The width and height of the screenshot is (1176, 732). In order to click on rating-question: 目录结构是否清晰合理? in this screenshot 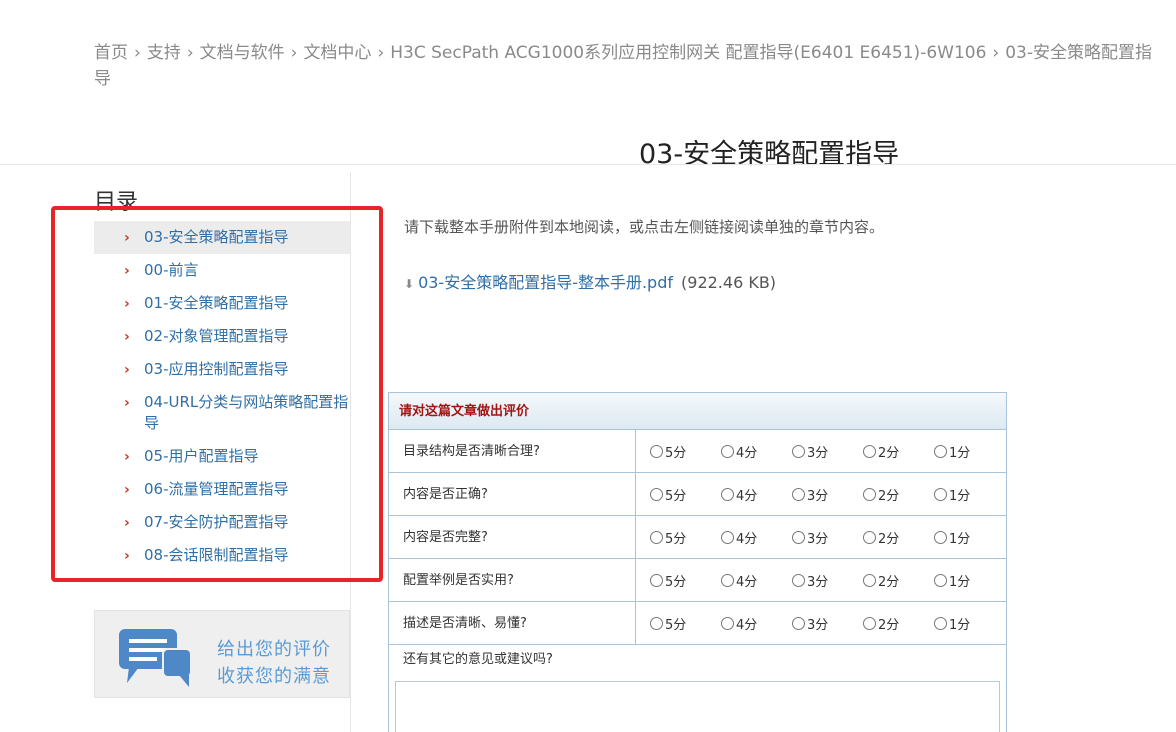, I will do `click(512, 451)`.